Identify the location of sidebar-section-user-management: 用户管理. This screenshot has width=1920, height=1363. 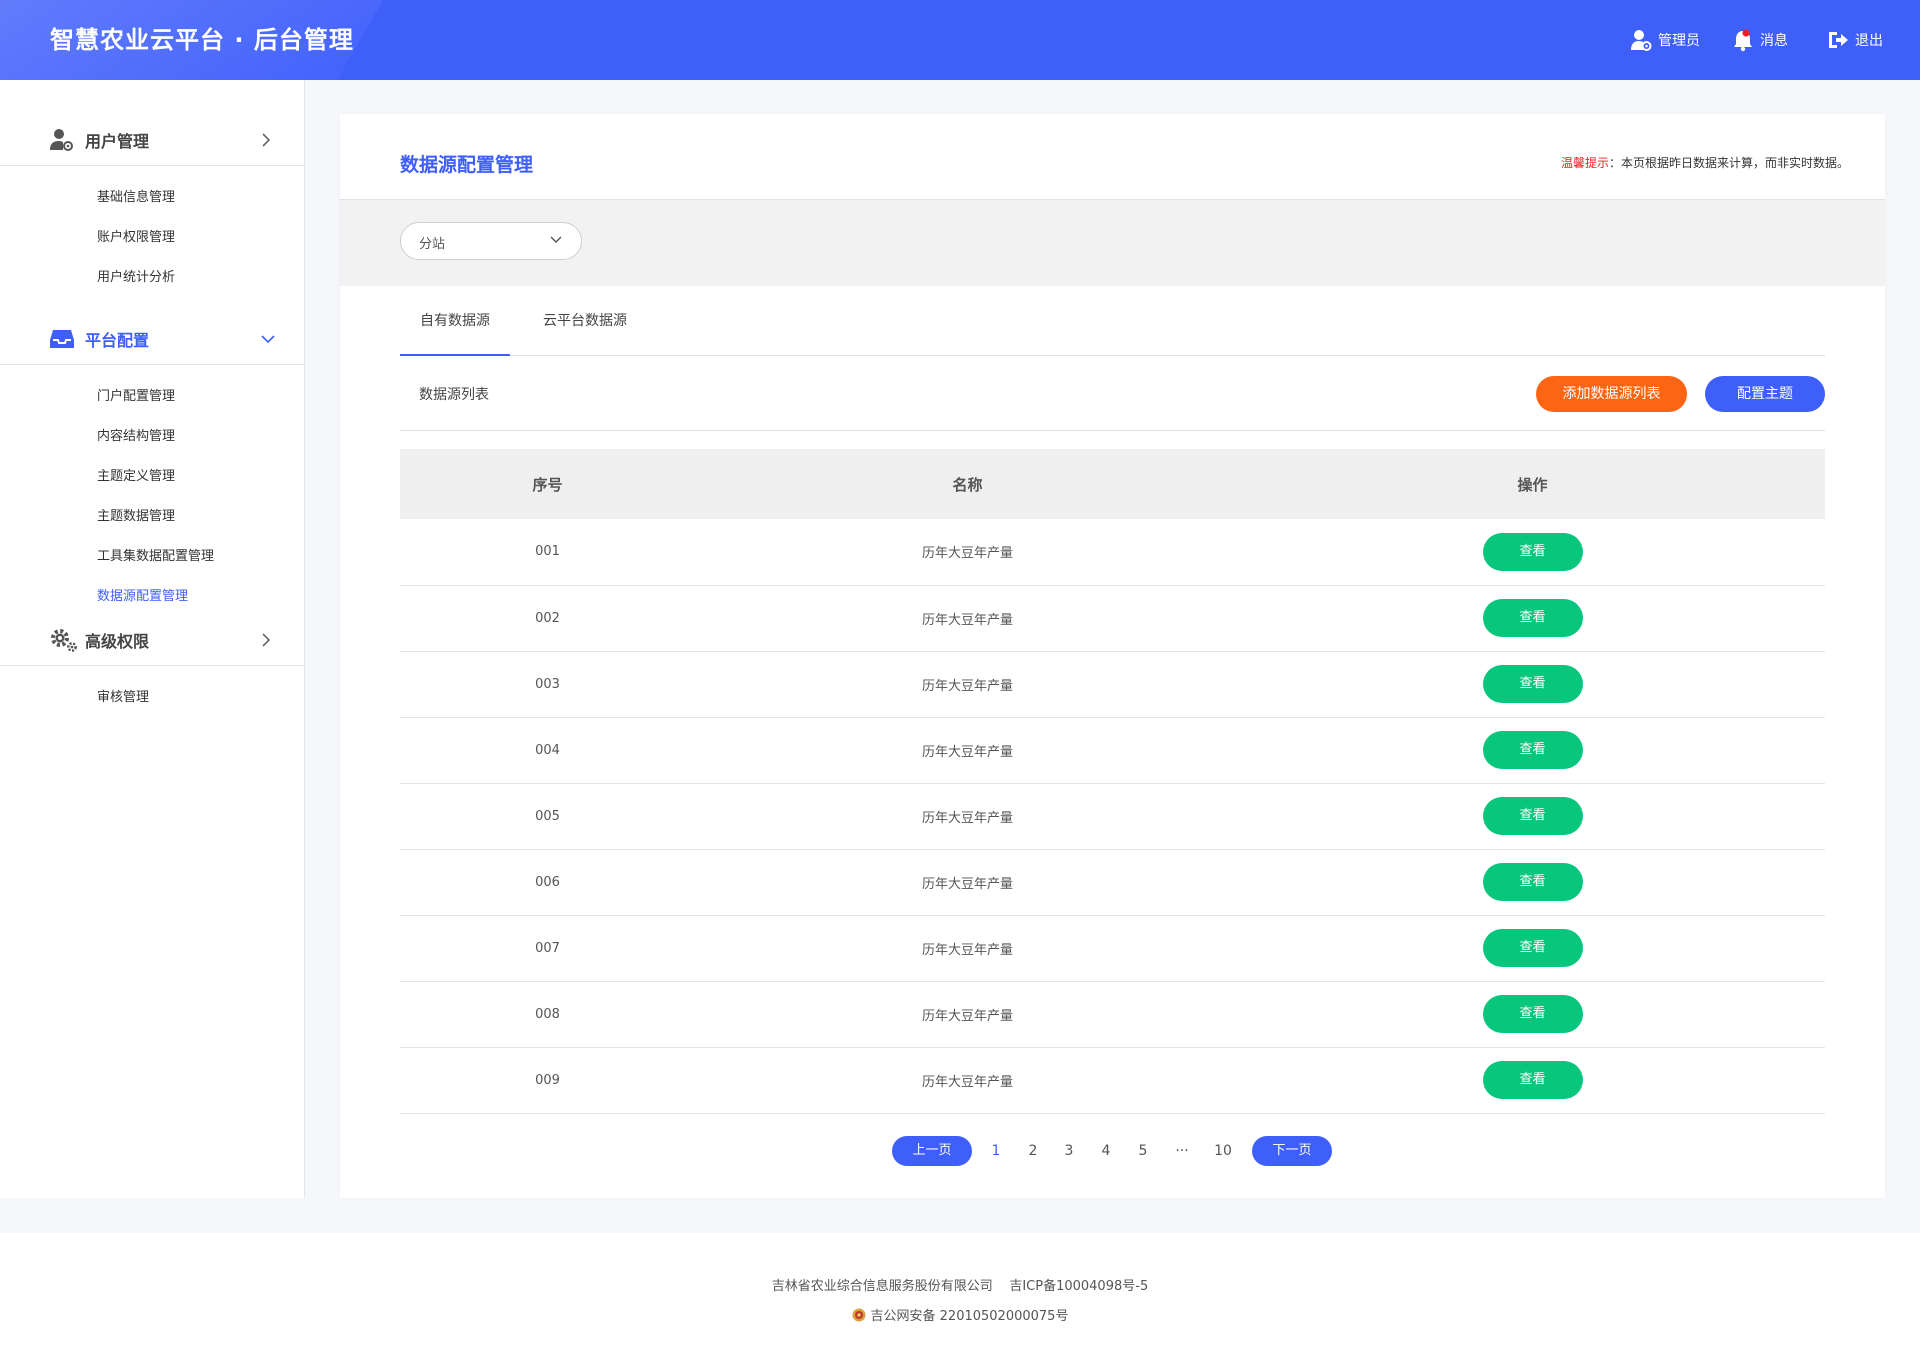
(152, 140).